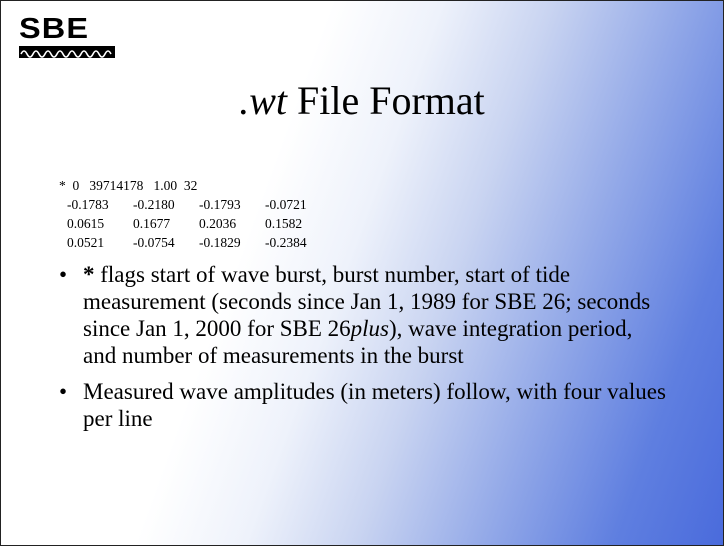 The width and height of the screenshot is (724, 546). I want to click on page-title: .wt File Format, so click(362, 101).